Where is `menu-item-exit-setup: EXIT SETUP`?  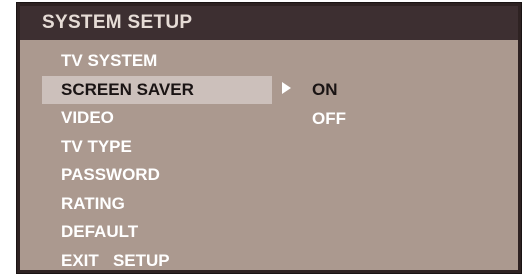
menu-item-exit-setup: EXIT SETUP is located at coordinates (157, 261).